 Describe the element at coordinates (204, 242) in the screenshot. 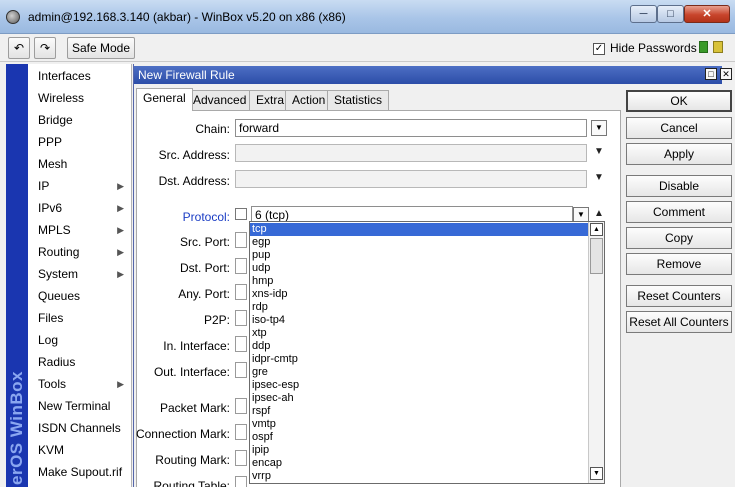

I see `src-port-label: Src. Port:` at that location.